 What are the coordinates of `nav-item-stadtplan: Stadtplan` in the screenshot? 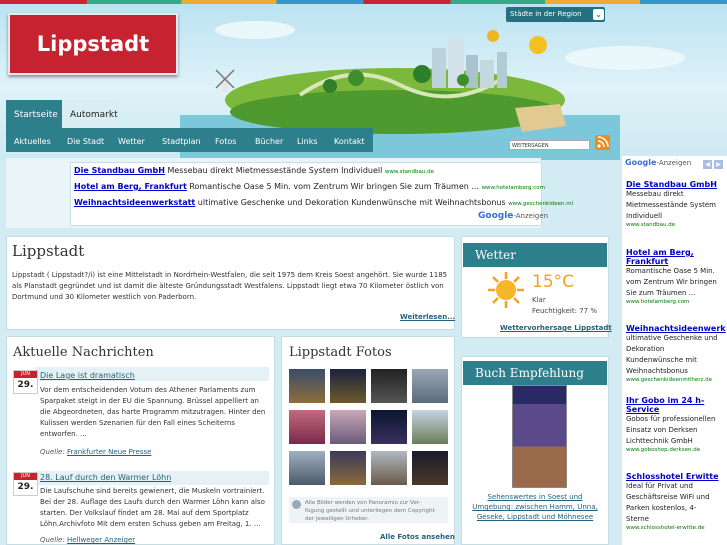 It's located at (181, 140).